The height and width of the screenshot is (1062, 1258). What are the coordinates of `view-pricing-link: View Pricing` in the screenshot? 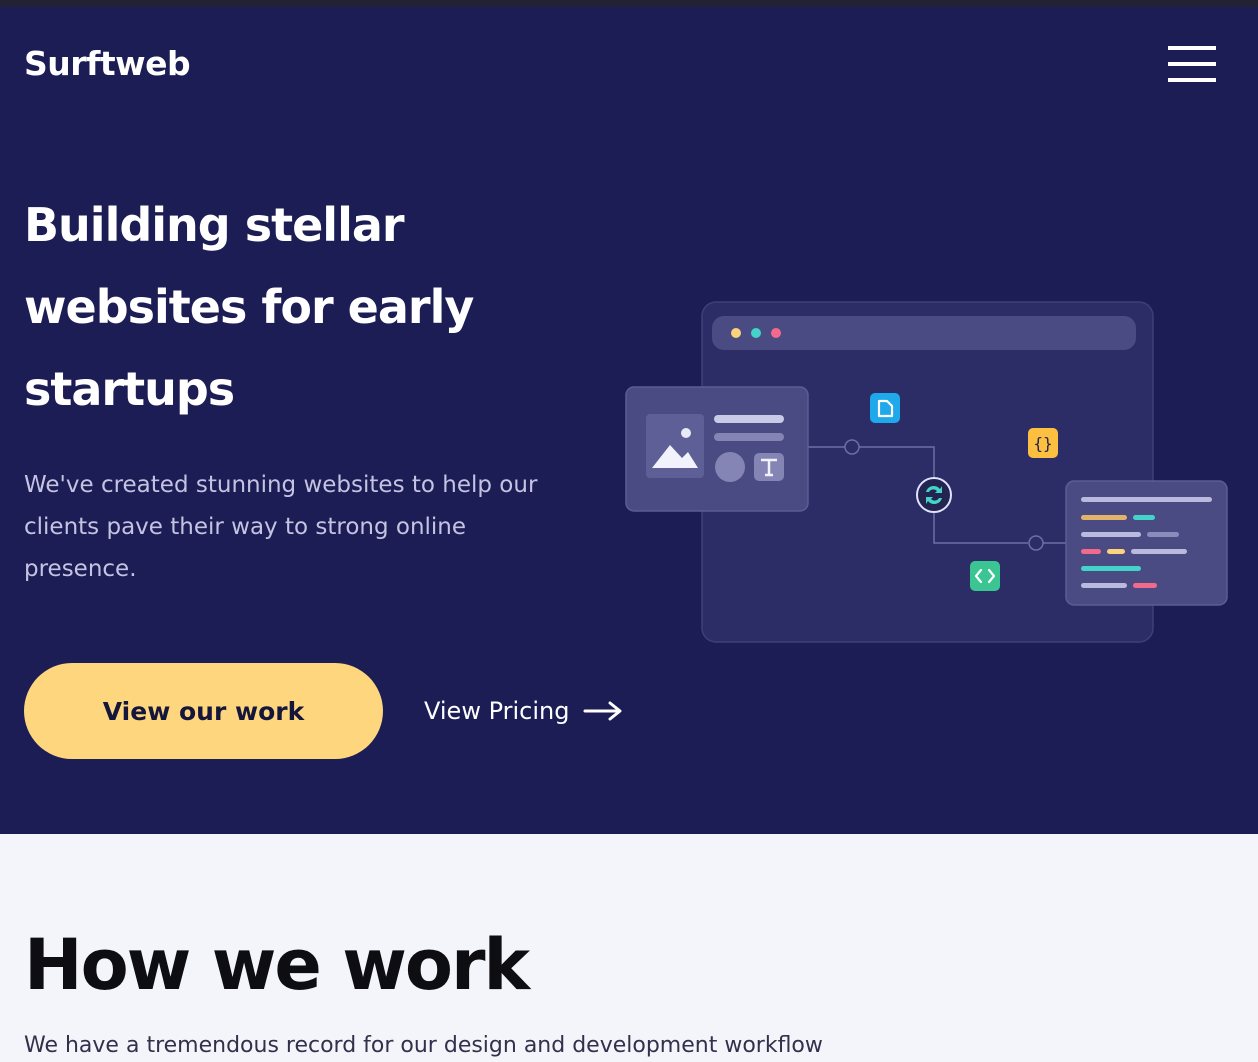 It's located at (523, 711).